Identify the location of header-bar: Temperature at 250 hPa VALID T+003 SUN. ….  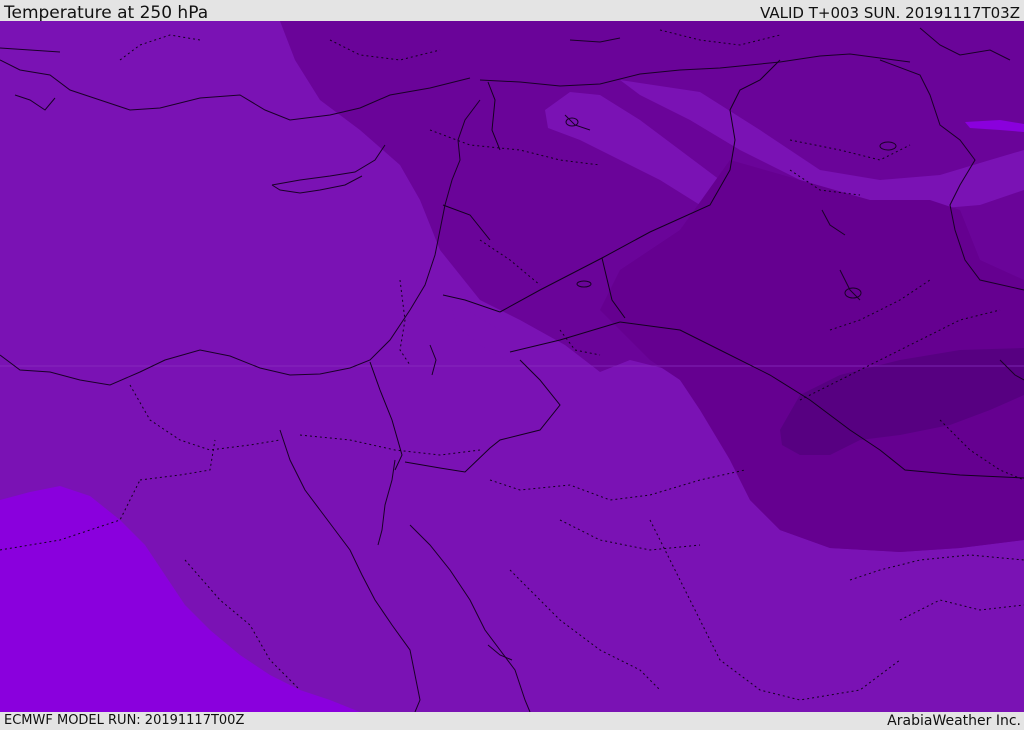
(512, 11).